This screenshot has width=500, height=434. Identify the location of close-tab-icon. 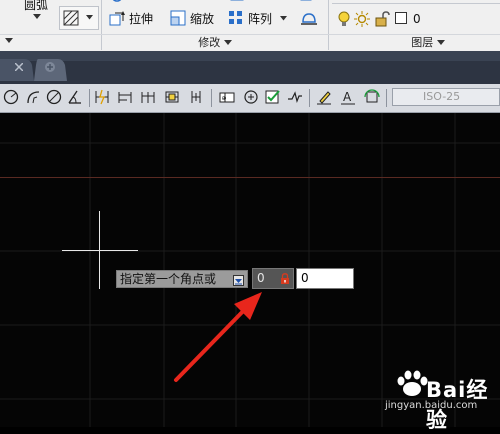
(19, 67).